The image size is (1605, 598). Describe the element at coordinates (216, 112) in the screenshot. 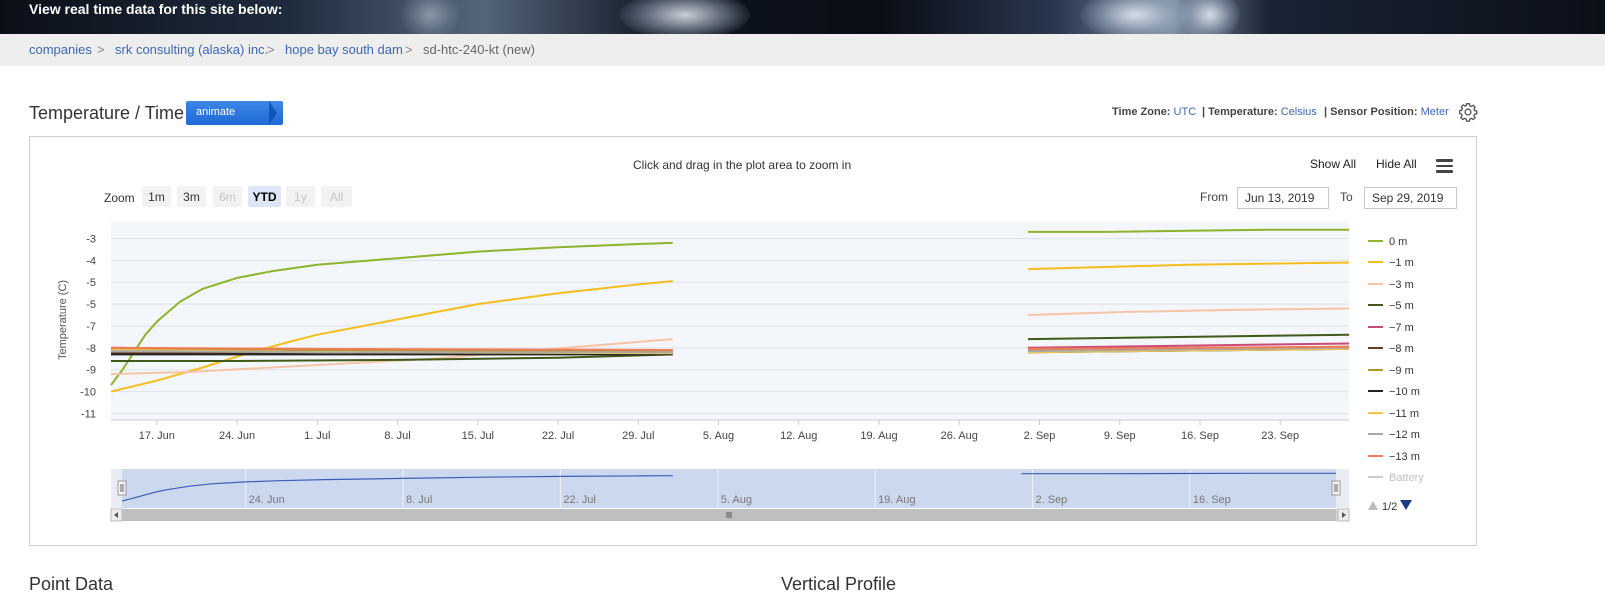

I see `animate-button-label: animate` at that location.